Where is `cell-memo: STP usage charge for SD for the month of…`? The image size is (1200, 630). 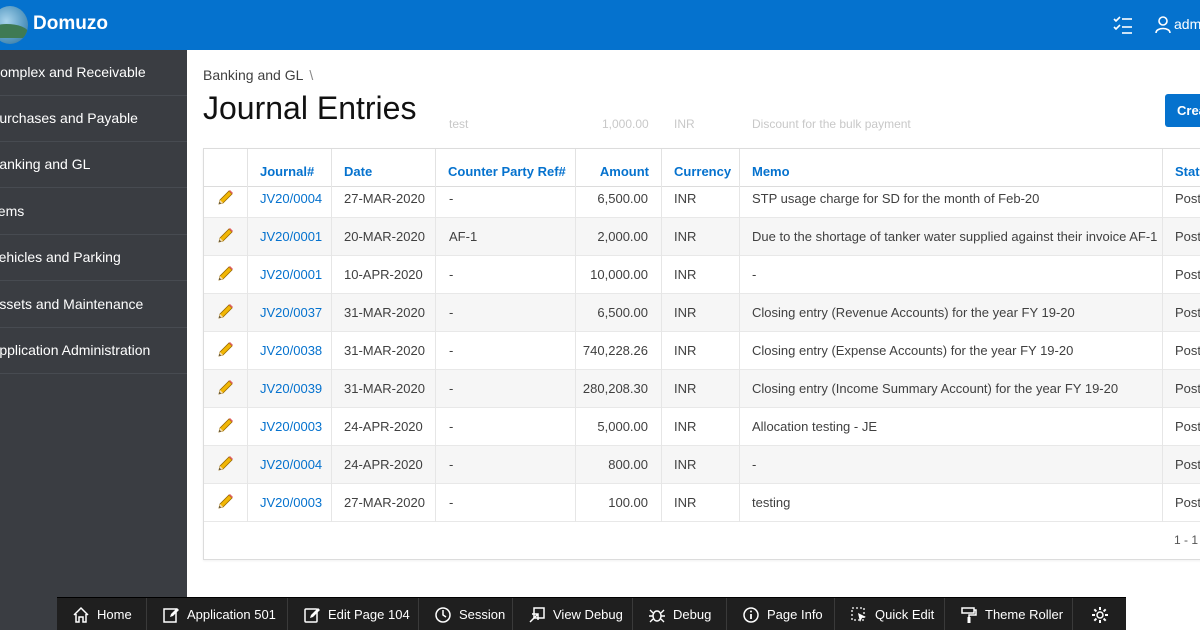 cell-memo: STP usage charge for SD for the month of… is located at coordinates (951, 199).